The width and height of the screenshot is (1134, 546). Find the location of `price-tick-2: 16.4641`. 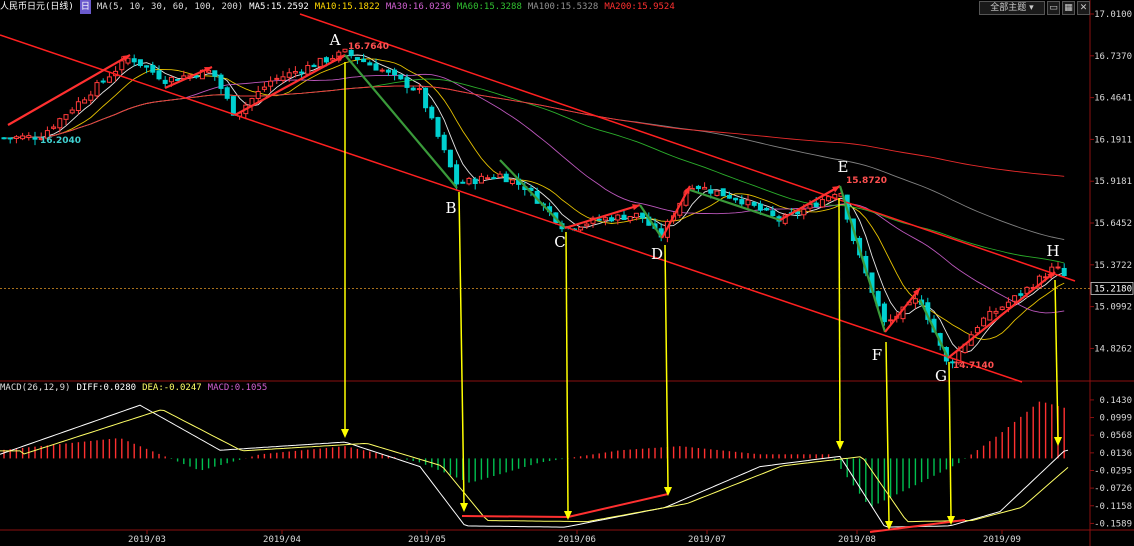

price-tick-2: 16.4641 is located at coordinates (1113, 99).